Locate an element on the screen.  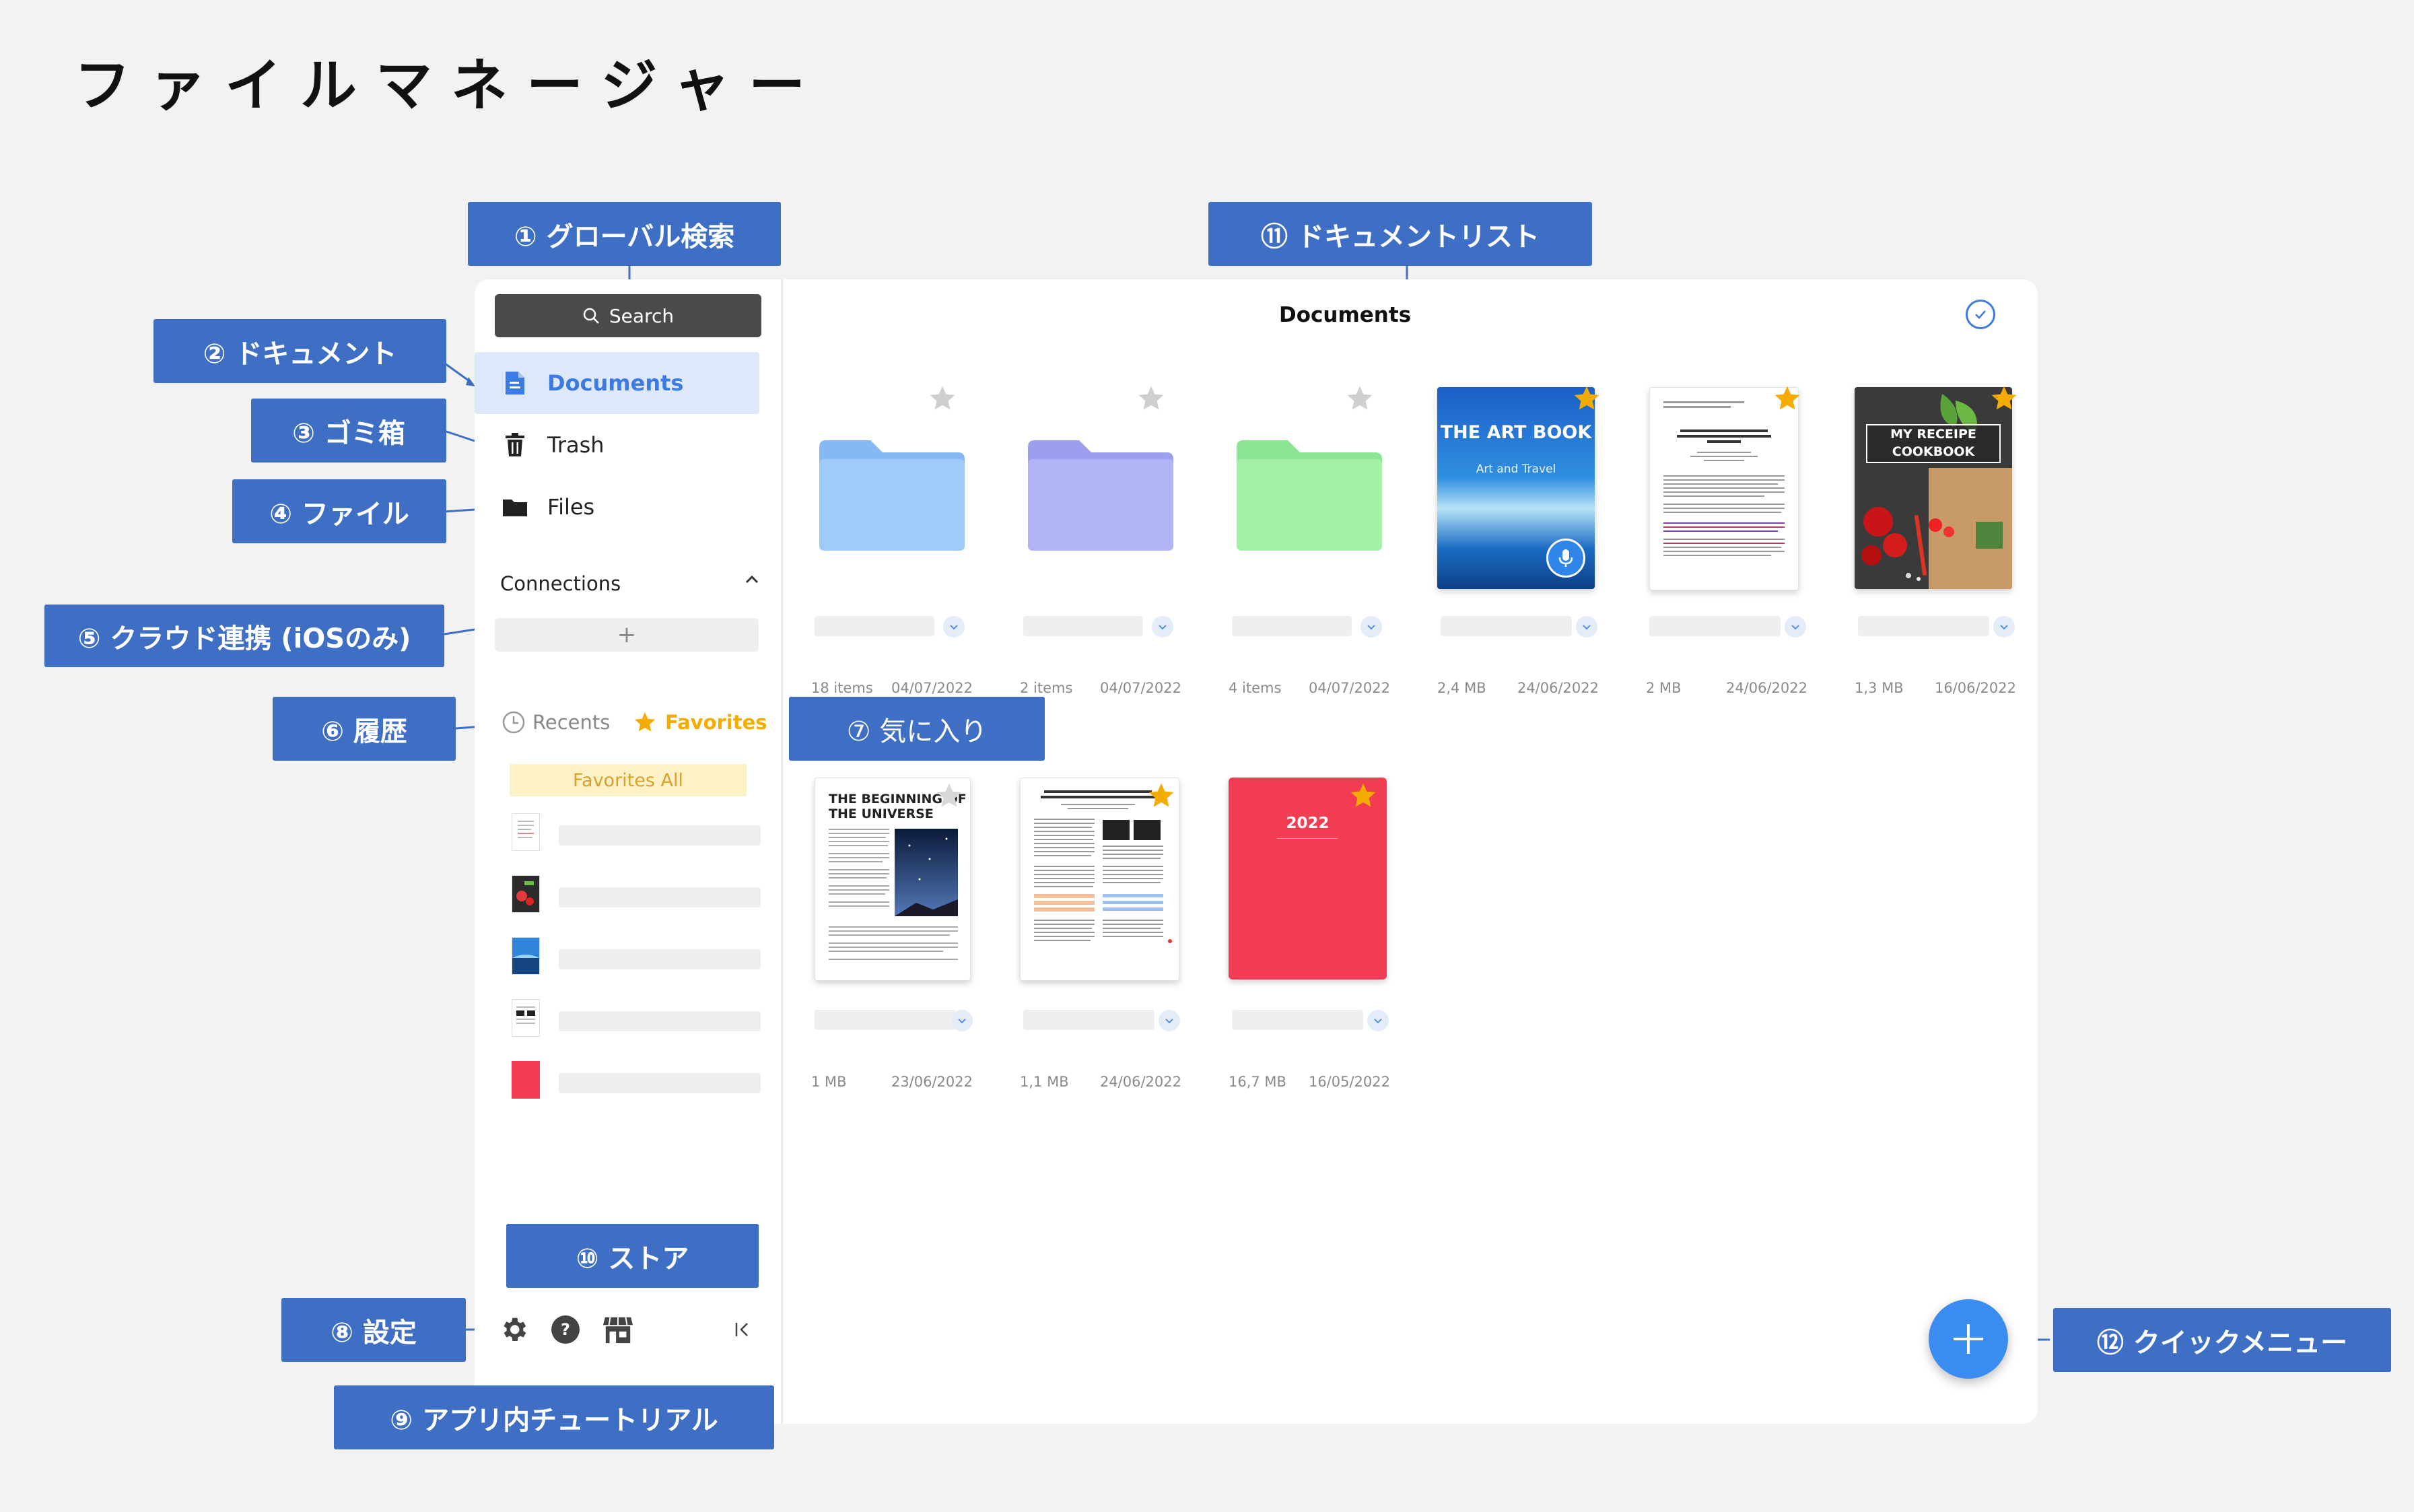
chevron-up-icon is located at coordinates (752, 579).